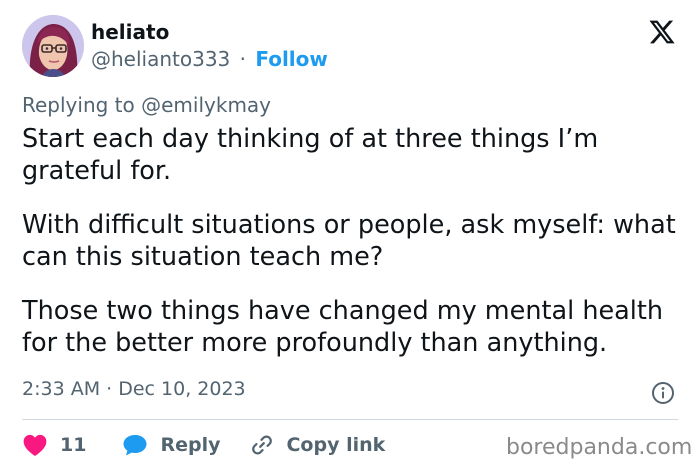 The height and width of the screenshot is (471, 700). What do you see at coordinates (82, 105) in the screenshot?
I see `replying-prefix: Replying to` at bounding box center [82, 105].